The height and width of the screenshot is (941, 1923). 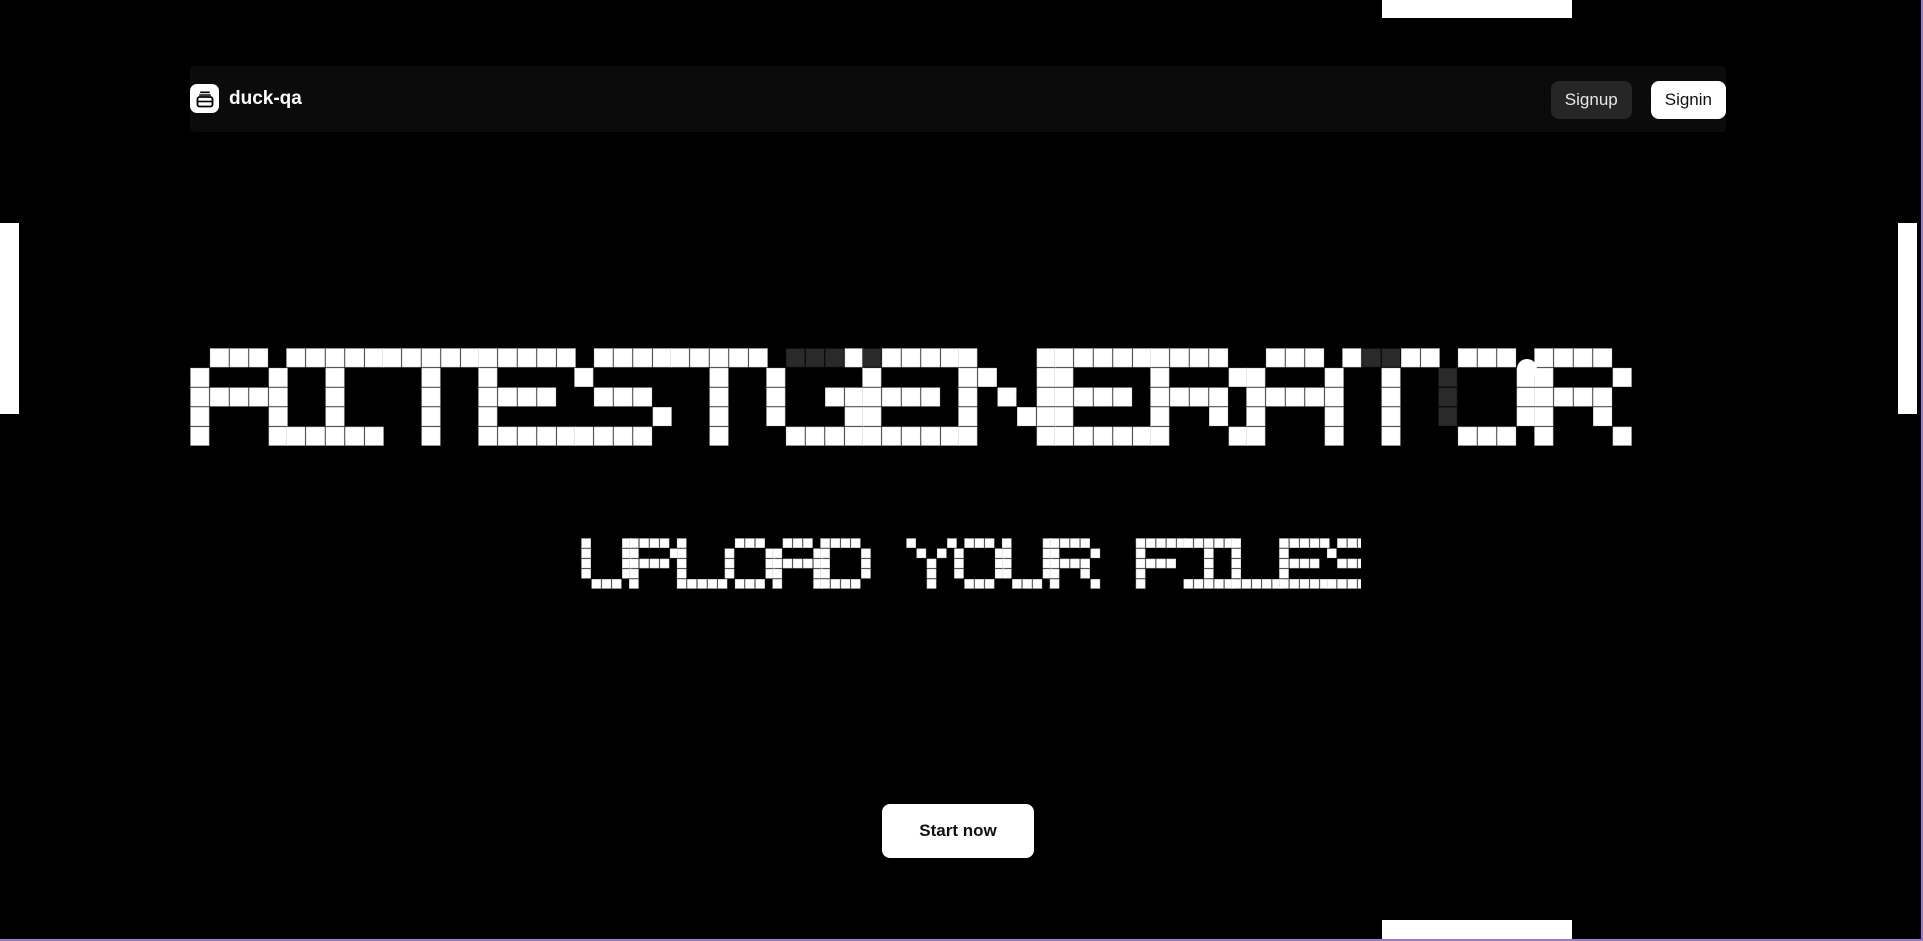 I want to click on subtitle-letter-i, so click(x=1208, y=563).